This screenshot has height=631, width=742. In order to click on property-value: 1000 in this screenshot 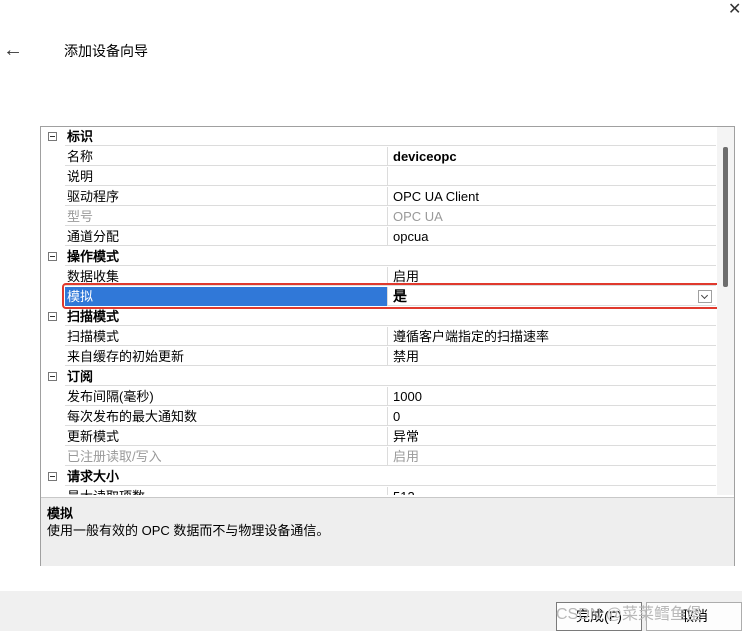, I will do `click(551, 396)`.